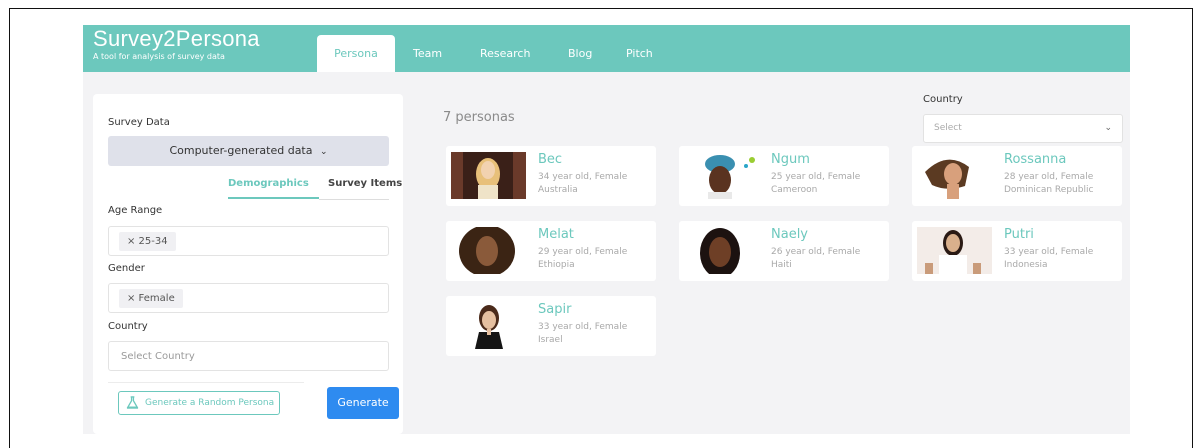 The height and width of the screenshot is (448, 1203). Describe the element at coordinates (583, 258) in the screenshot. I see `persona-info: 29 year old, Female Ethiopia` at that location.